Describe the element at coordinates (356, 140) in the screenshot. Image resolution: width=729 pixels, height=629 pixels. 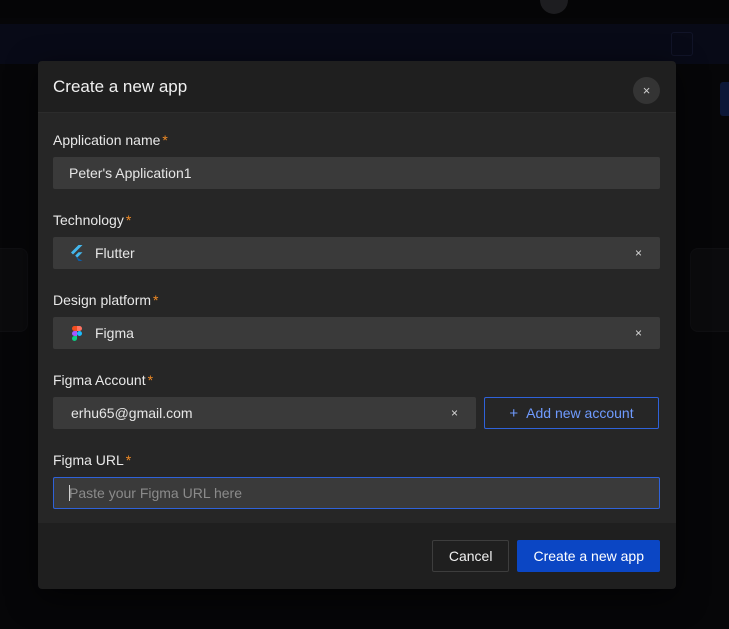
I see `application-name-label: Application name *` at that location.